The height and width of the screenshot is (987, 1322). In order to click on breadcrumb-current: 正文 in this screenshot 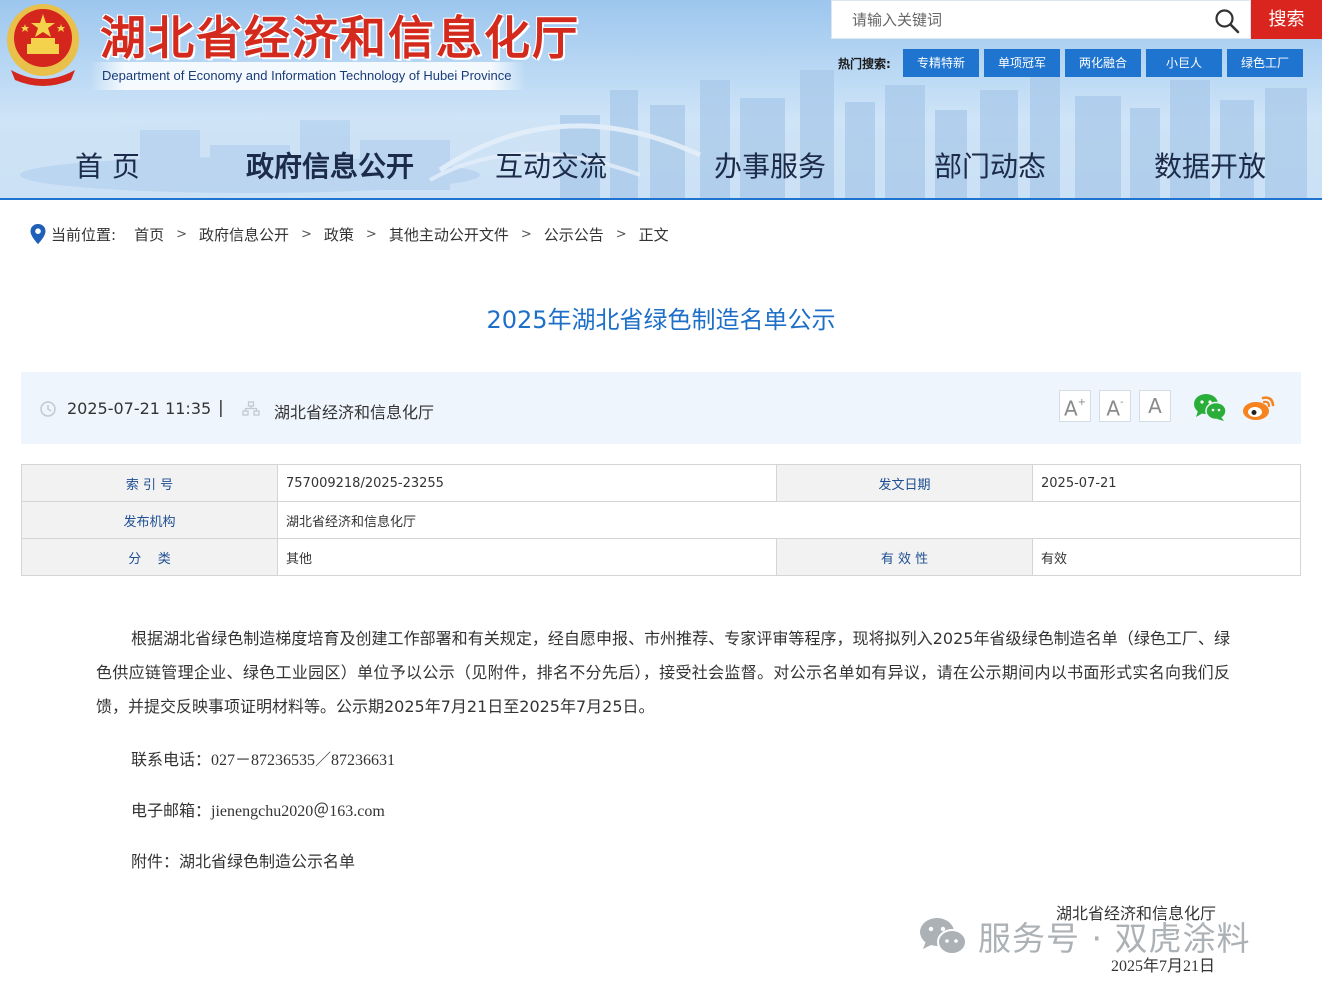, I will do `click(653, 234)`.